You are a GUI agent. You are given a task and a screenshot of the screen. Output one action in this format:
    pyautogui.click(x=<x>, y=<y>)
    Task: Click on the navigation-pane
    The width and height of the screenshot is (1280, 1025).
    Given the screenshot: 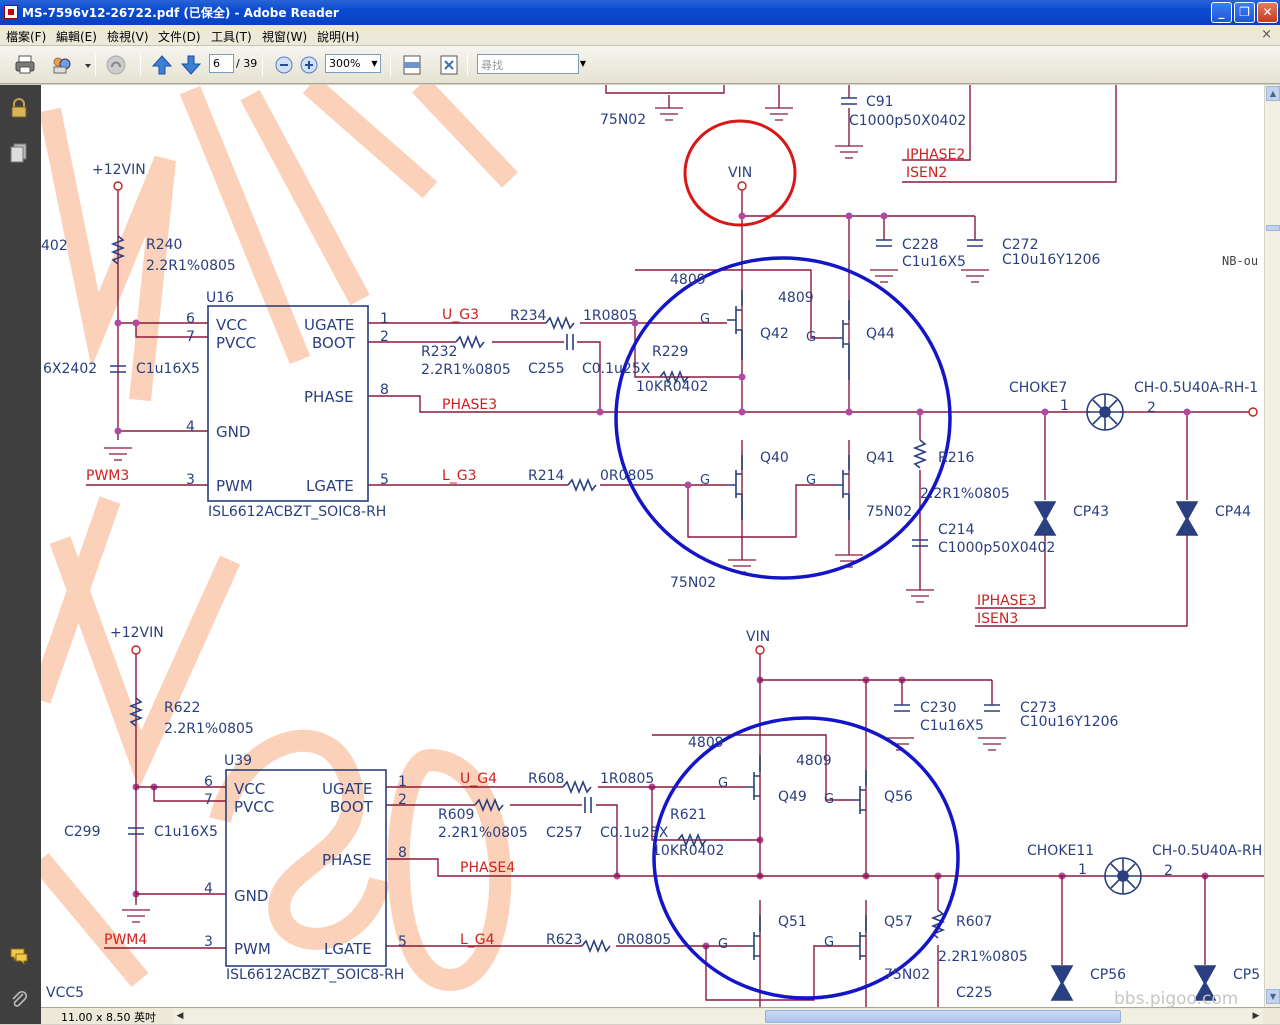 What is the action you would take?
    pyautogui.click(x=20, y=554)
    